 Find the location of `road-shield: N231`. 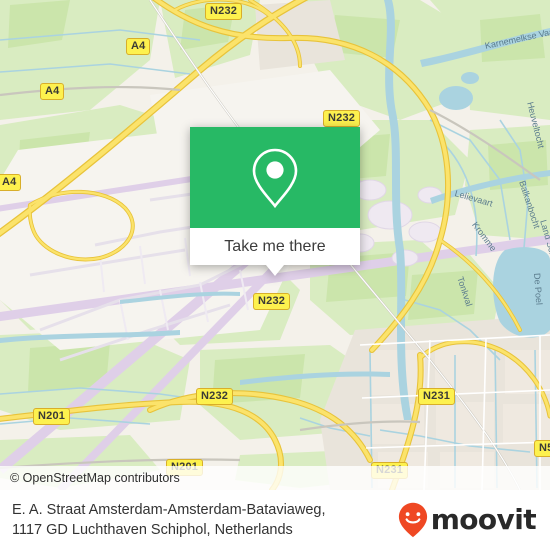

road-shield: N231 is located at coordinates (437, 396).